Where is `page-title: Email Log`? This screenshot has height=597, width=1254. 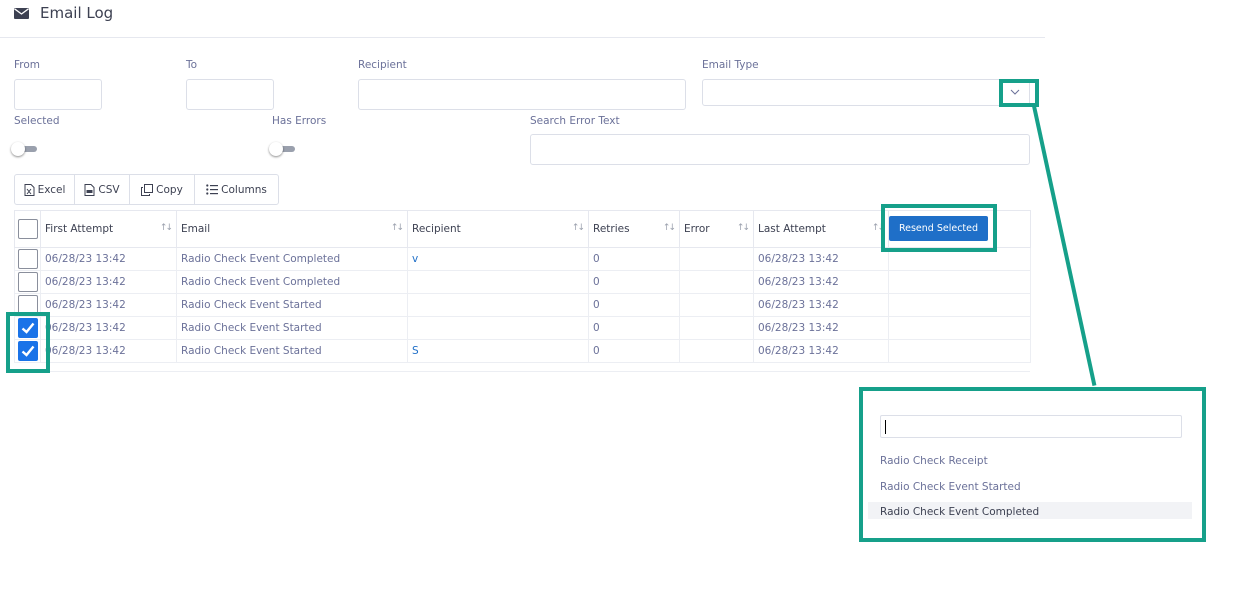
page-title: Email Log is located at coordinates (77, 13).